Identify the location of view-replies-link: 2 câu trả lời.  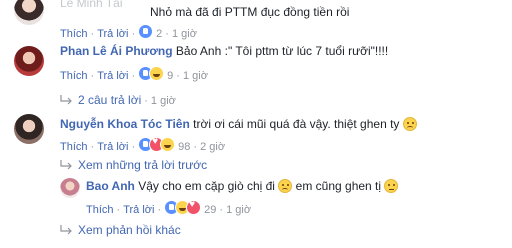
(109, 100).